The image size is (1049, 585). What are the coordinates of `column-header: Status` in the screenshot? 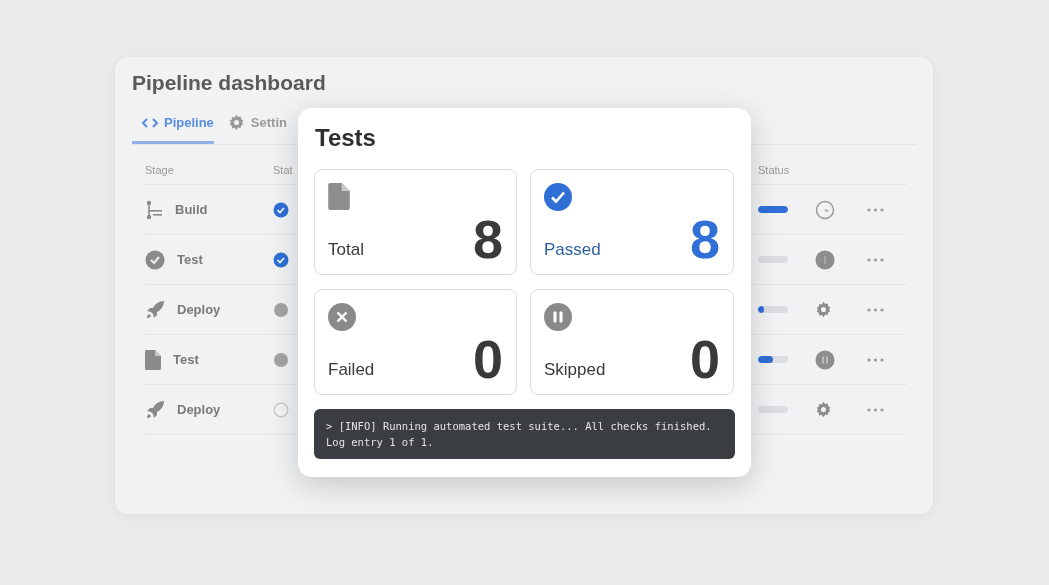 It's located at (774, 170).